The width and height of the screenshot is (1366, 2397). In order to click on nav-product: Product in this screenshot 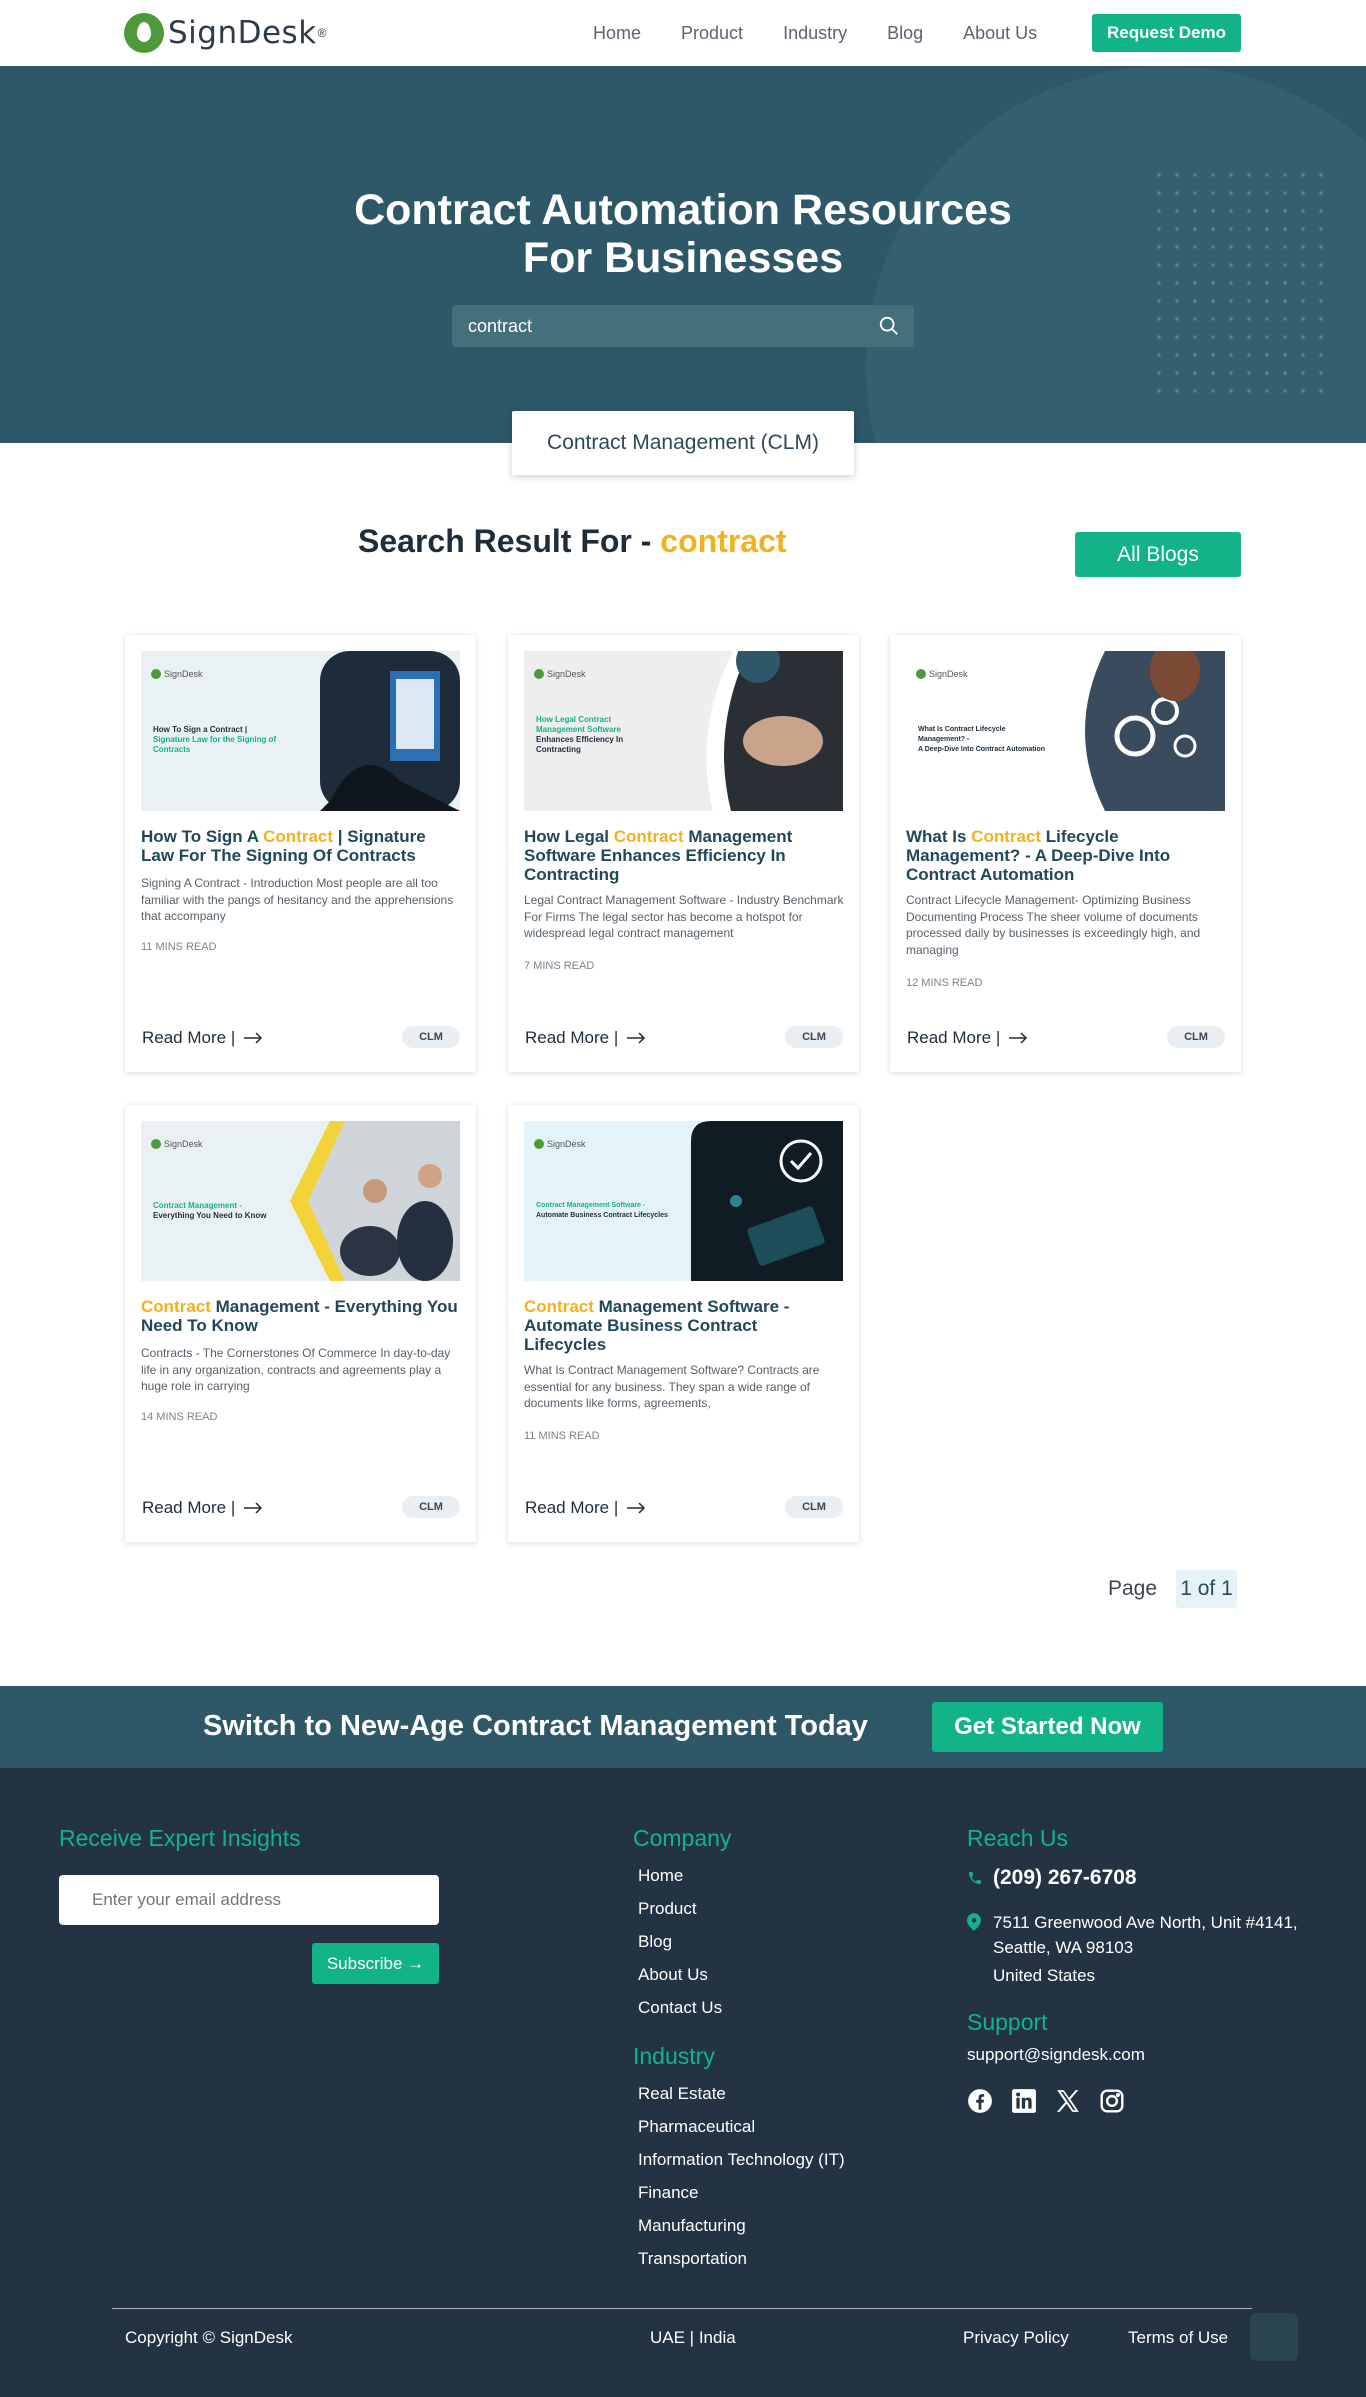, I will do `click(712, 33)`.